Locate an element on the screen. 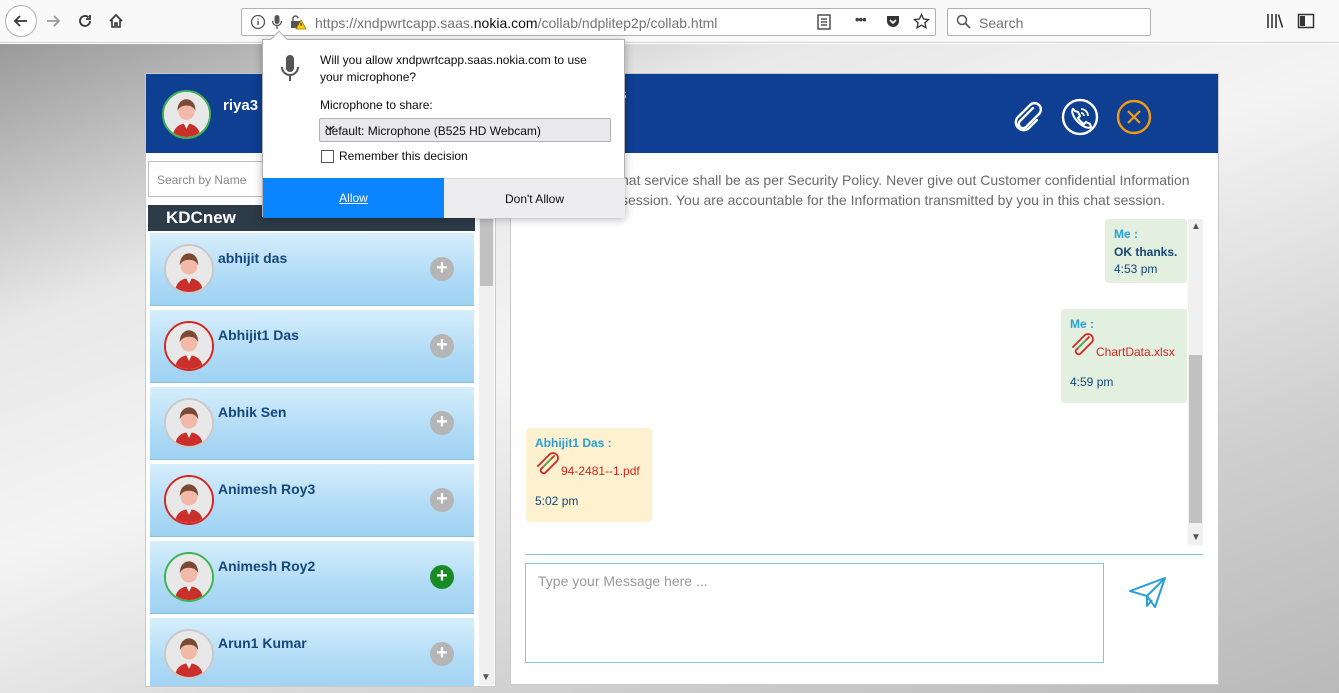 The image size is (1339, 693). contacts-scrollbar: ▼ is located at coordinates (486, 452).